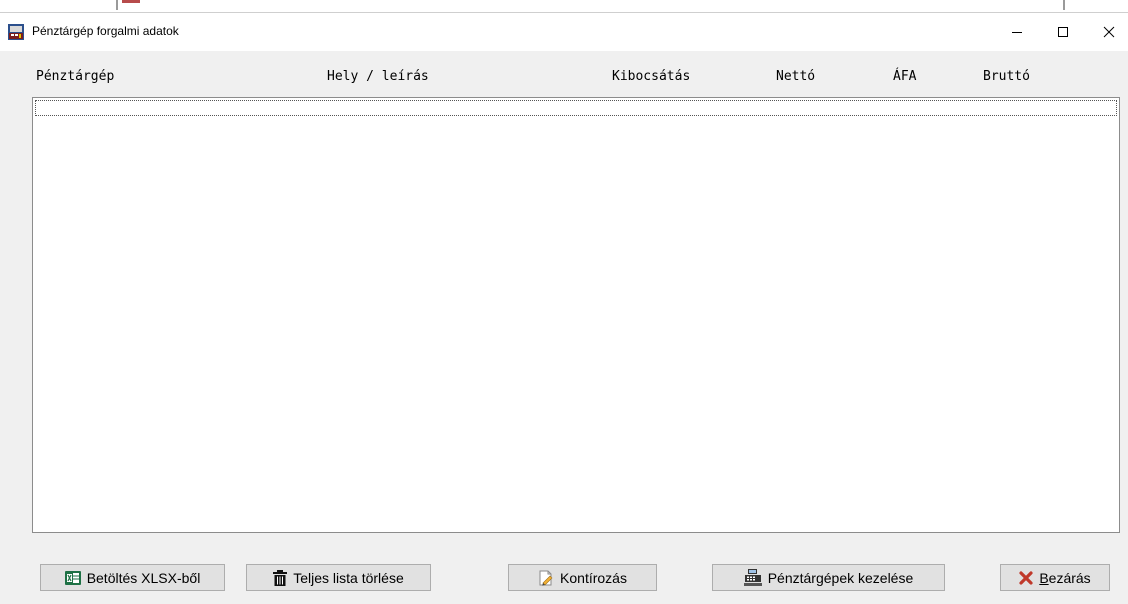  Describe the element at coordinates (280, 577) in the screenshot. I see `trash-icon` at that location.